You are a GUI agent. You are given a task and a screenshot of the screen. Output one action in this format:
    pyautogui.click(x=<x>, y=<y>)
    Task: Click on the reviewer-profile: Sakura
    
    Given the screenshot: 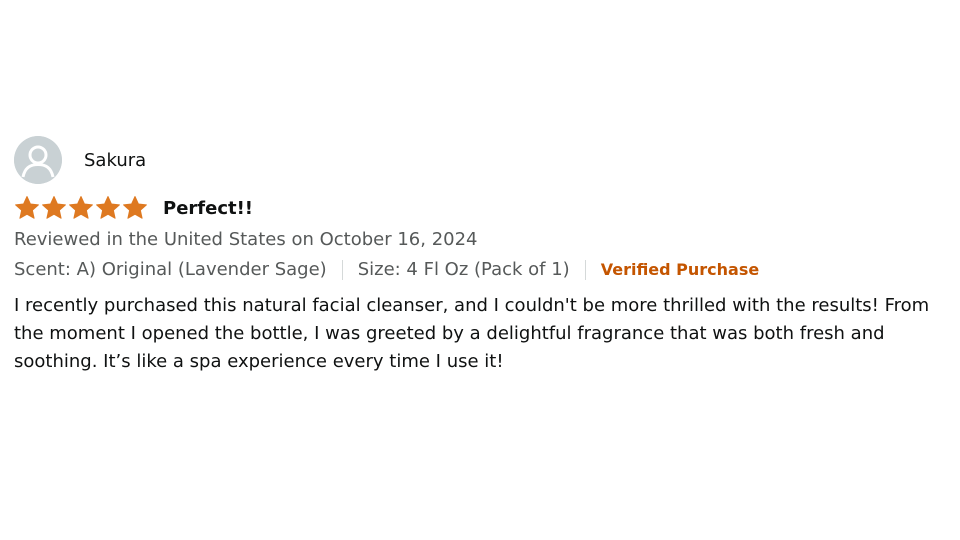 What is the action you would take?
    pyautogui.click(x=482, y=160)
    